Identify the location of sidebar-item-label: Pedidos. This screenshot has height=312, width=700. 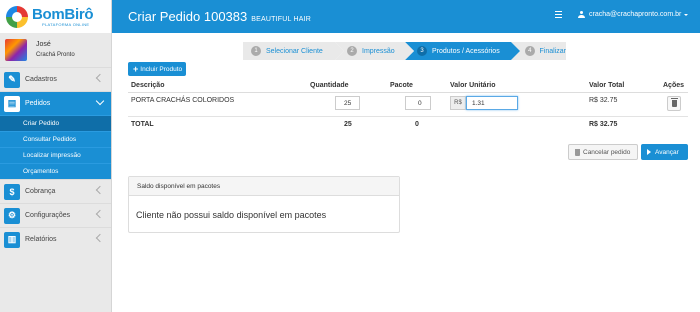
(38, 103).